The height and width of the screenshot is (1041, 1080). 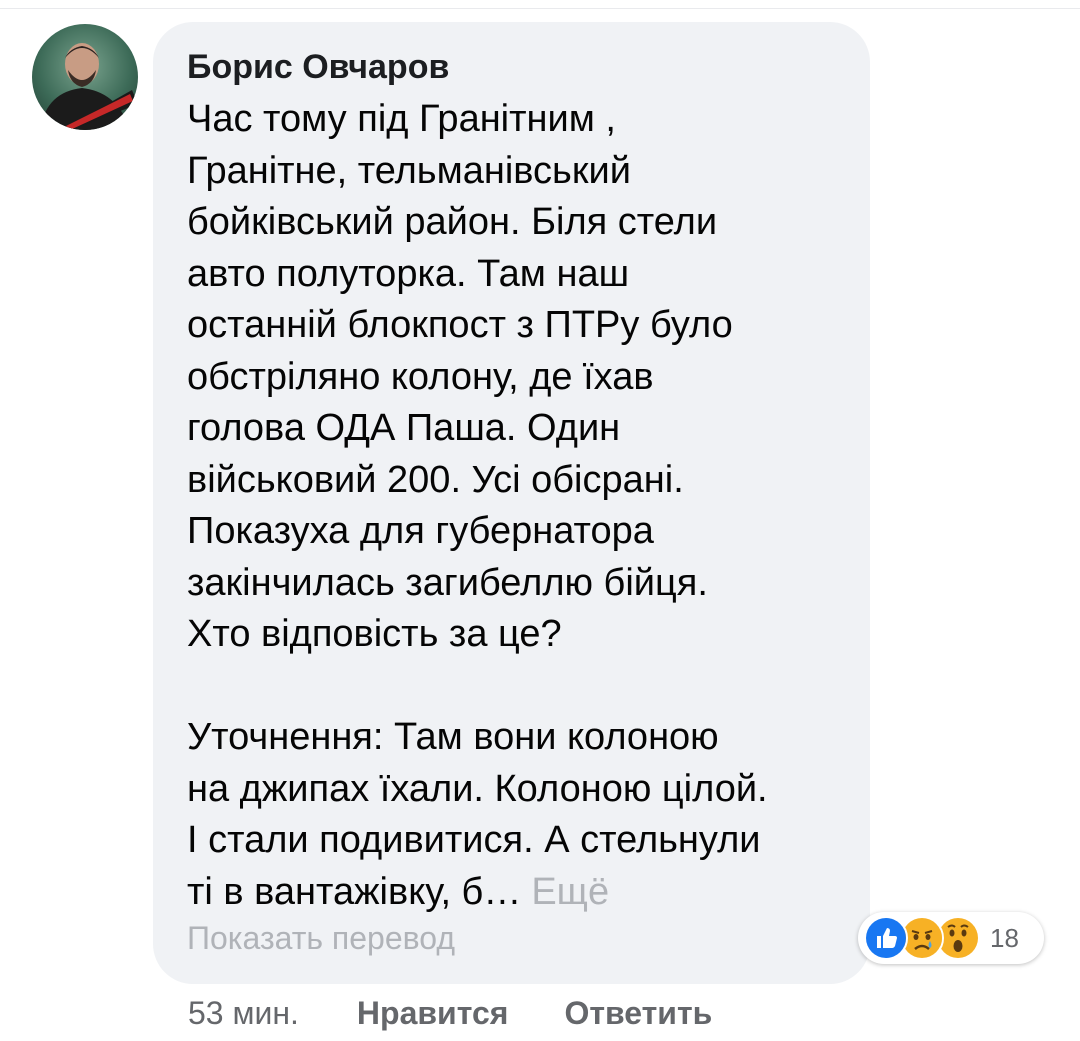 What do you see at coordinates (951, 938) in the screenshot?
I see `reactions-summary: 18` at bounding box center [951, 938].